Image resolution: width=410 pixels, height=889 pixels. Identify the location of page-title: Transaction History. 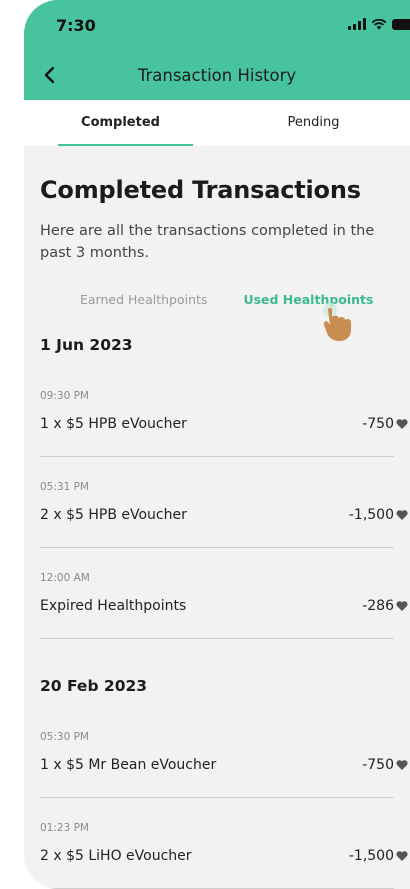
(217, 75).